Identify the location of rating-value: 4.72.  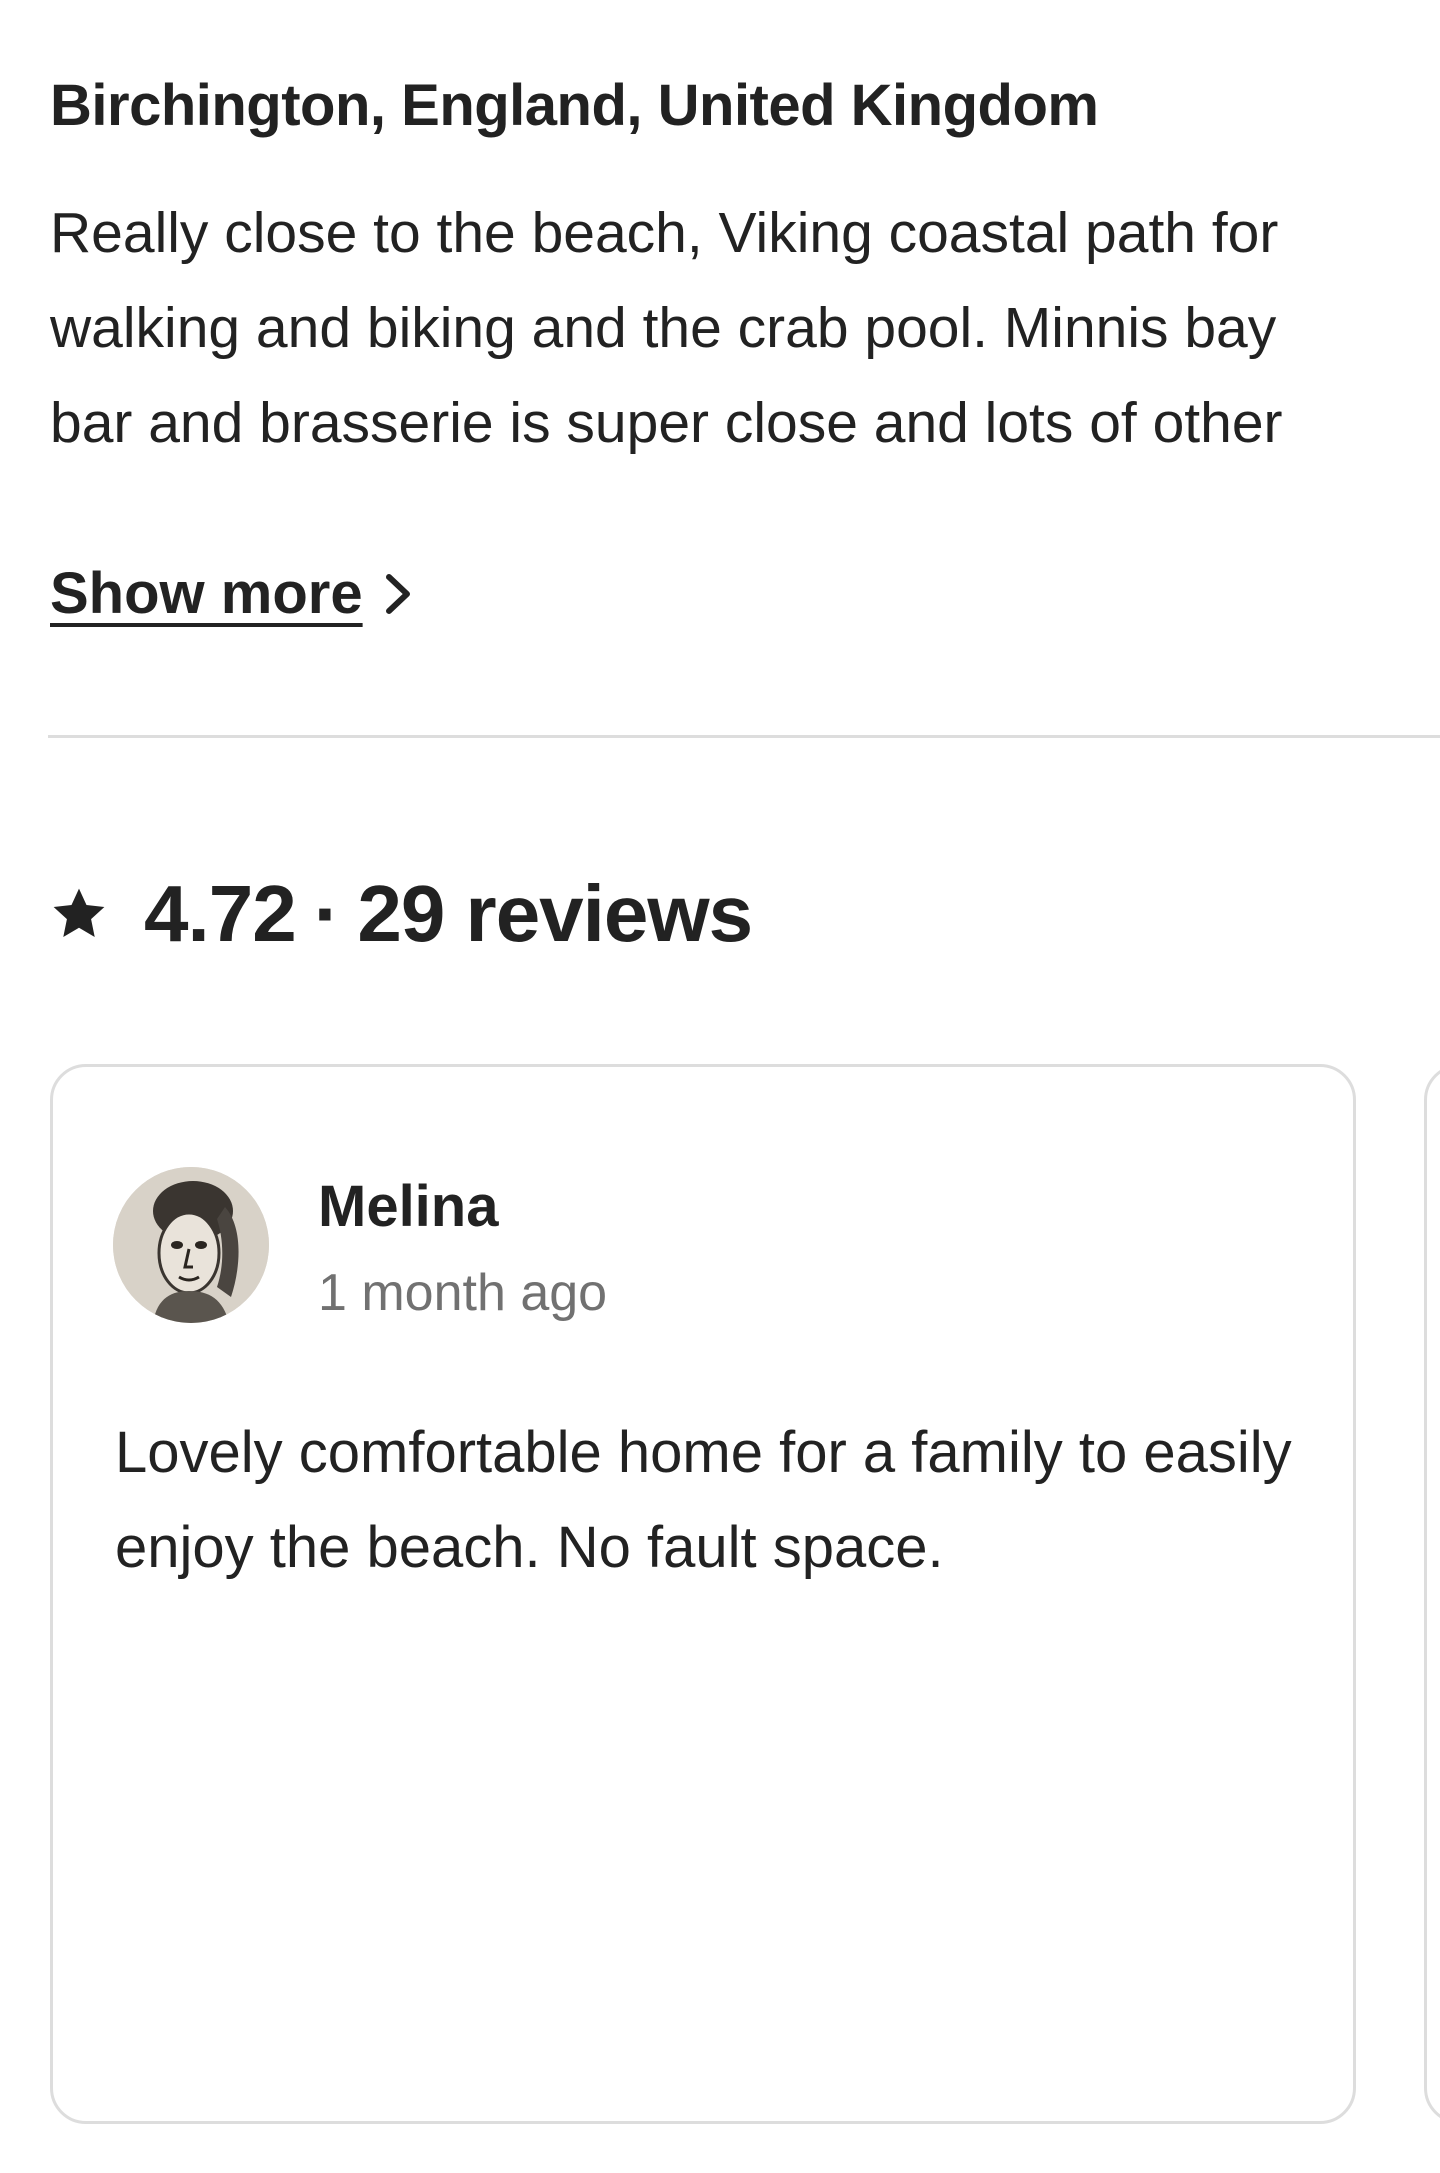
(220, 913).